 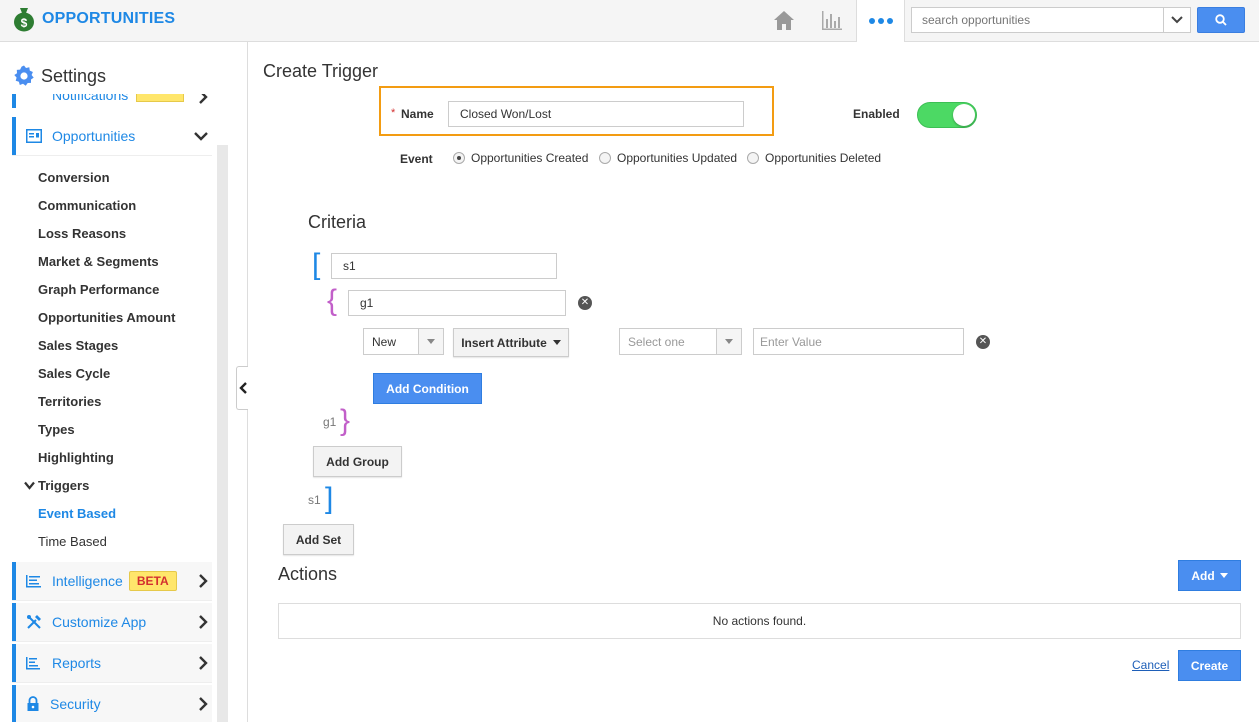 What do you see at coordinates (112, 101) in the screenshot?
I see `sidebar-item-notifications: Notifications` at bounding box center [112, 101].